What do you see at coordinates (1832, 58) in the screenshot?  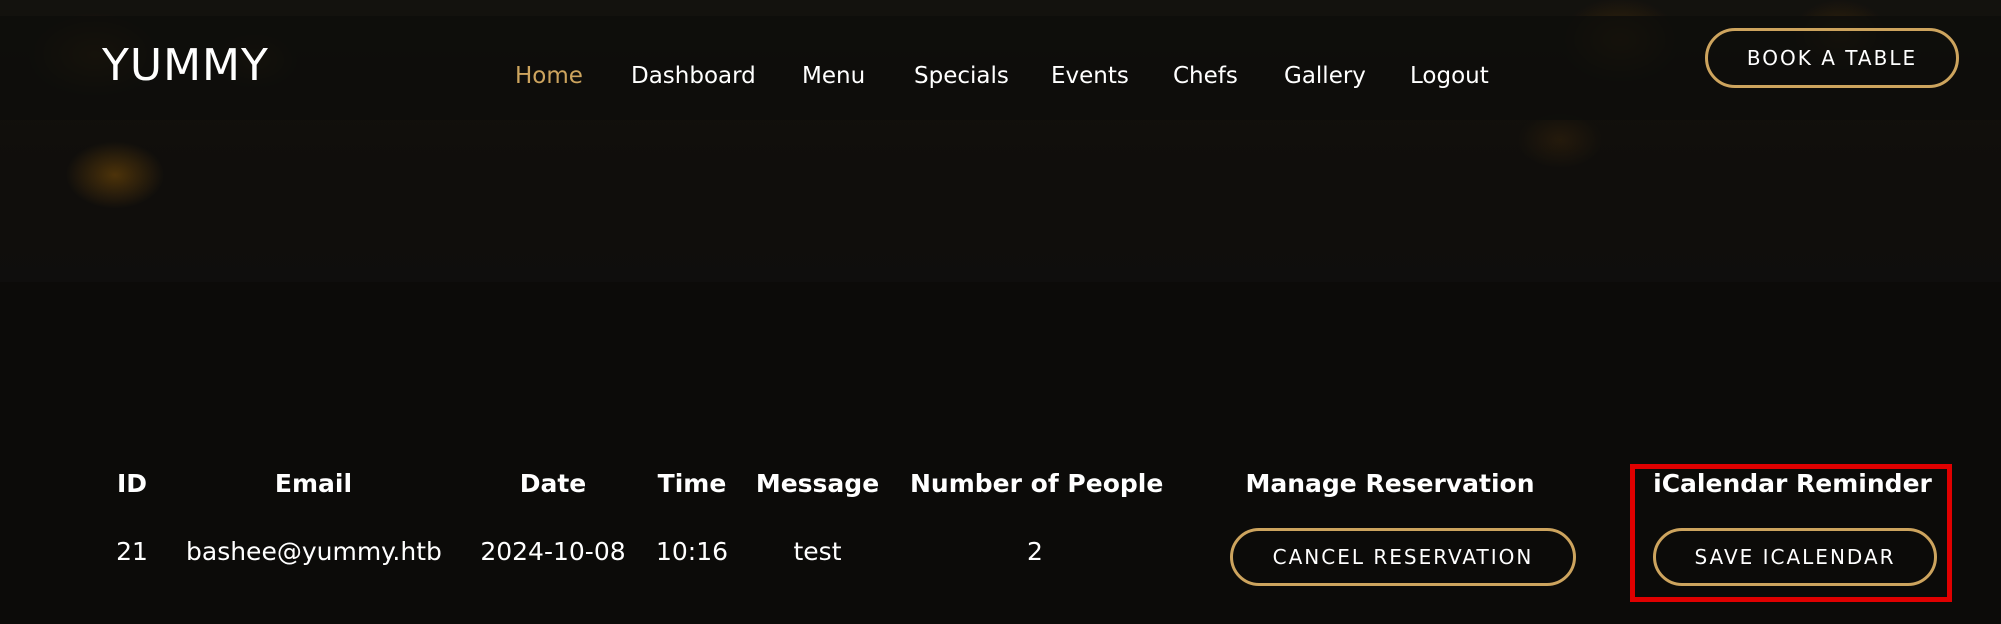 I see `book-table-button: BOOK A TABLE` at bounding box center [1832, 58].